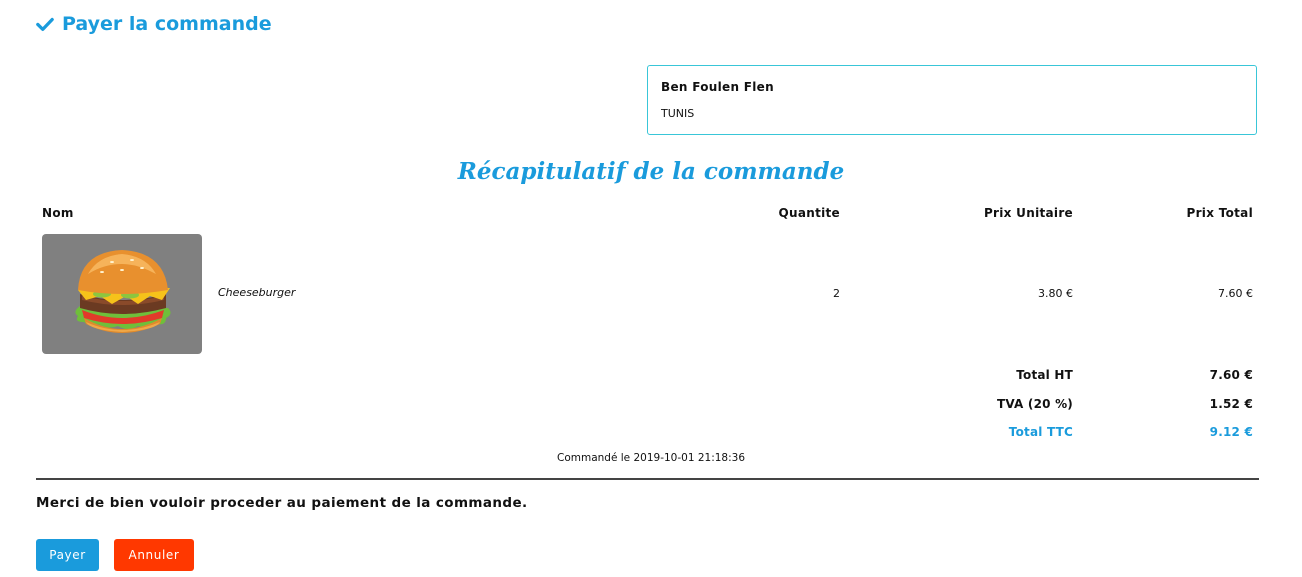 The width and height of the screenshot is (1302, 577). What do you see at coordinates (1235, 293) in the screenshot?
I see `product-total-price: 7.60 €` at bounding box center [1235, 293].